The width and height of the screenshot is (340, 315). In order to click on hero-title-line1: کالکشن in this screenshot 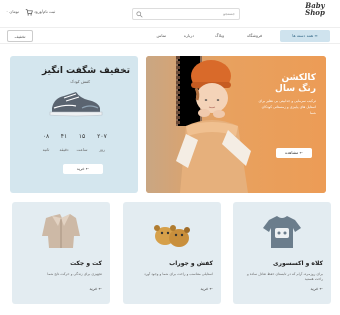, I will do `click(298, 78)`.